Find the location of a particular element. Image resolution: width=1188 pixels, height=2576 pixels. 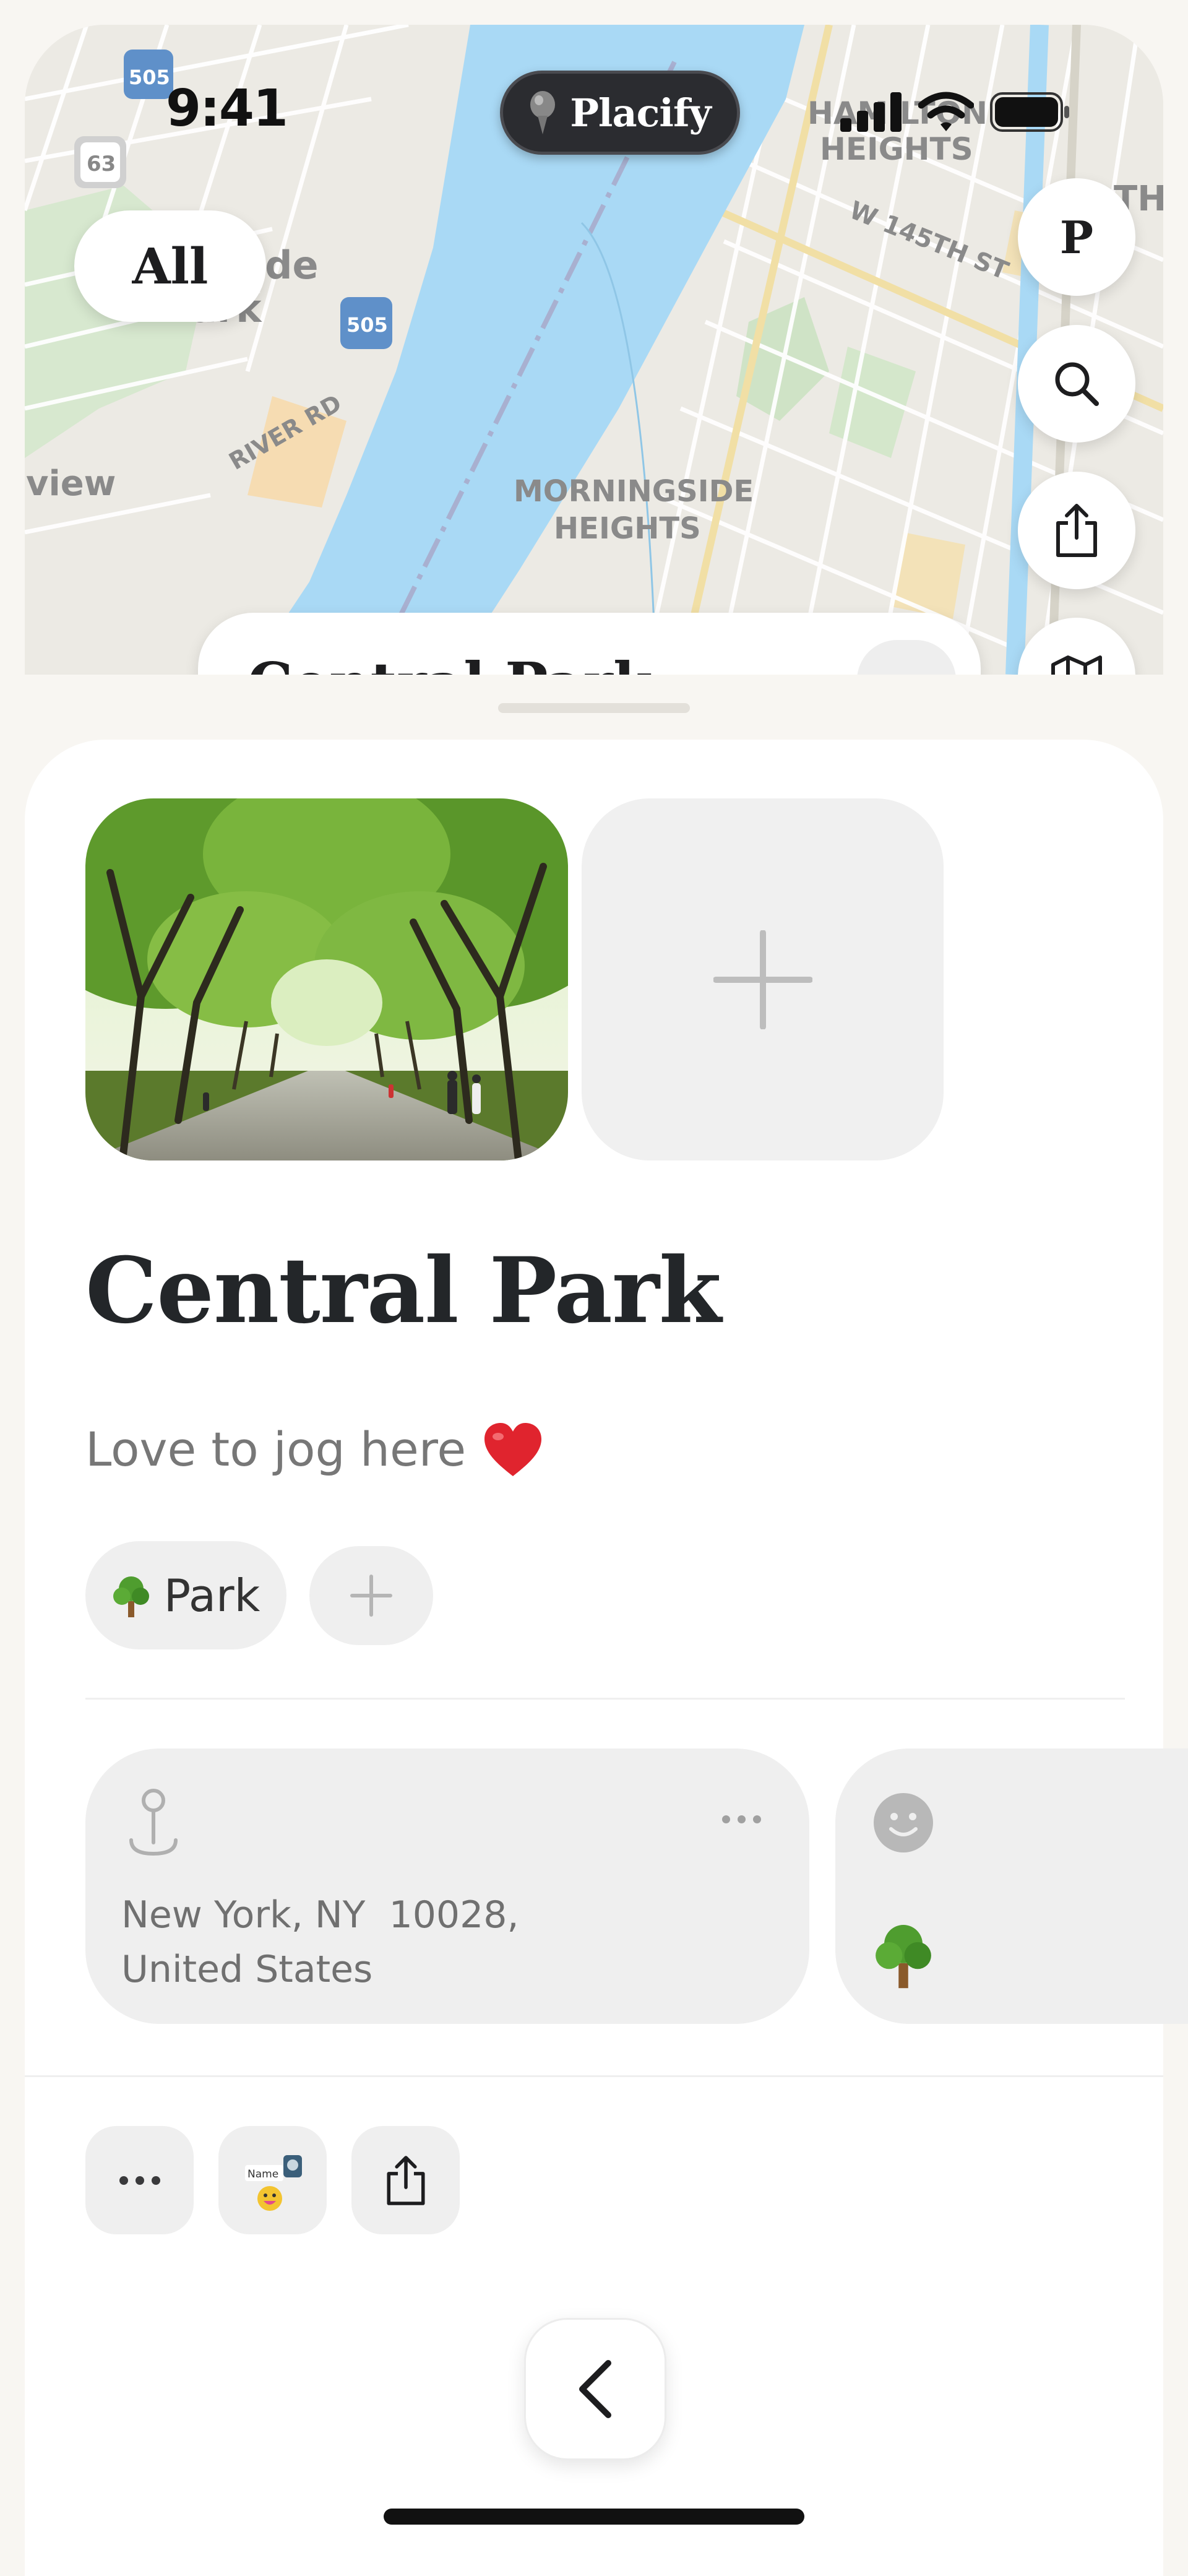

signal-icon is located at coordinates (871, 112).